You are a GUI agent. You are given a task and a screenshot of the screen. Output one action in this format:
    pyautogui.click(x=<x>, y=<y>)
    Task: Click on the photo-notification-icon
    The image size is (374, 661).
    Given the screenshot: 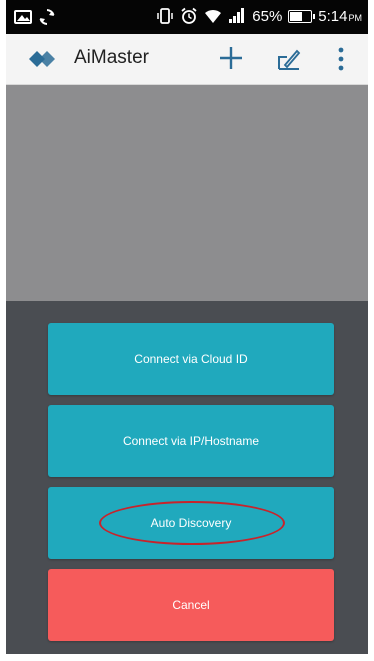 What is the action you would take?
    pyautogui.click(x=23, y=17)
    